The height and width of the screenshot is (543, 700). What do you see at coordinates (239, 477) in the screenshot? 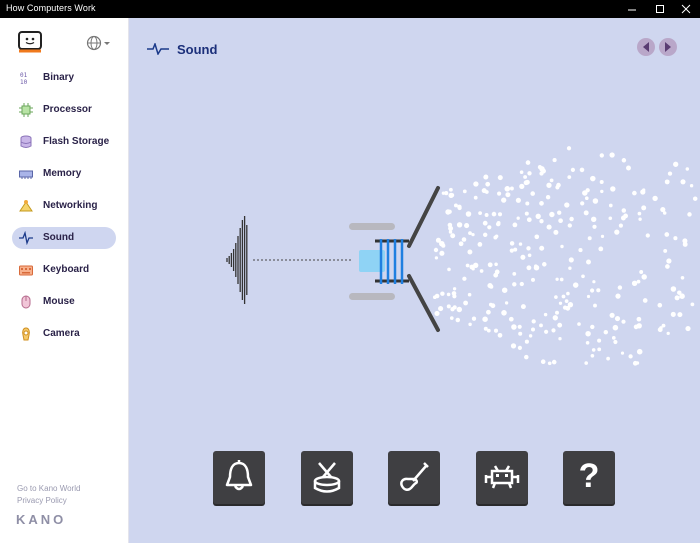
I see `bell-sound-button` at bounding box center [239, 477].